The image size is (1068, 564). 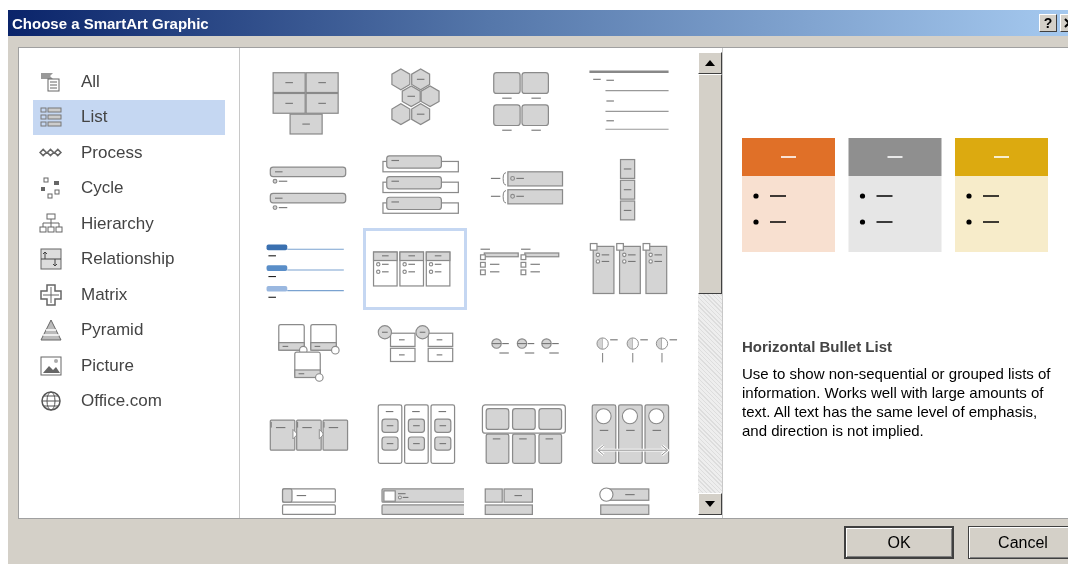 What do you see at coordinates (51, 294) in the screenshot?
I see `matrix-icon` at bounding box center [51, 294].